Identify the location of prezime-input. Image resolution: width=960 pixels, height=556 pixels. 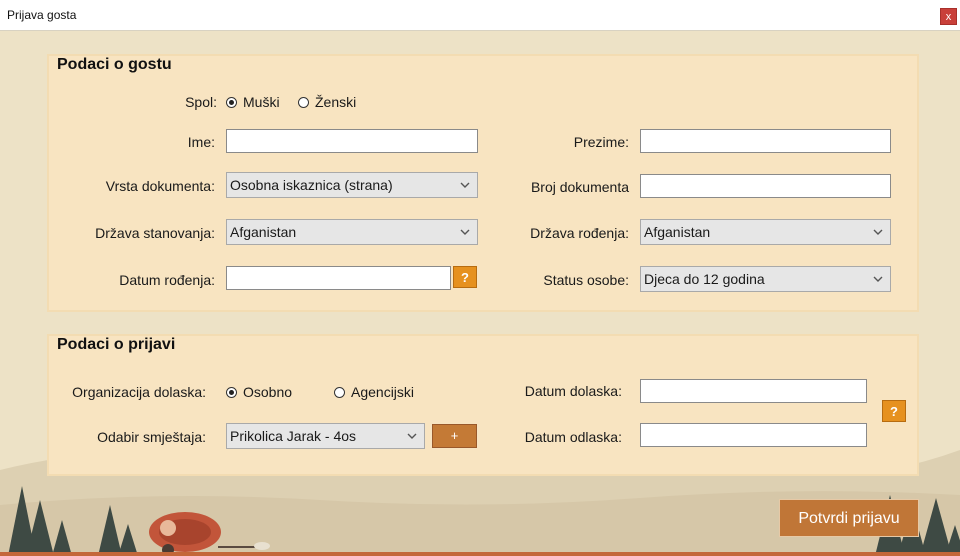
(765, 141).